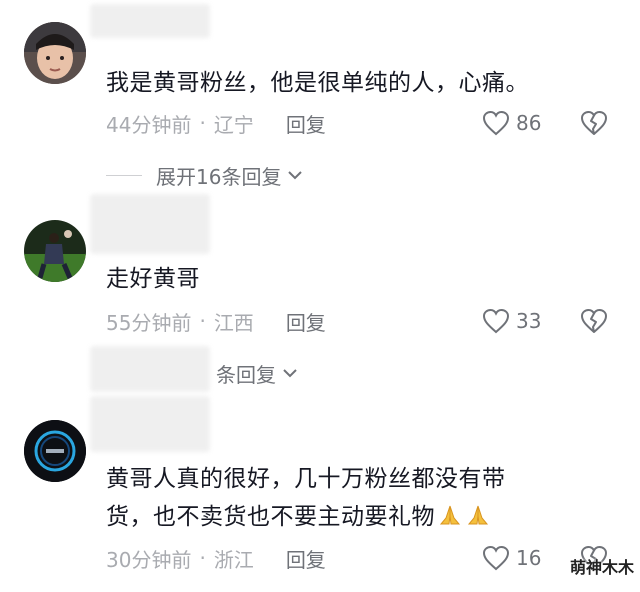 This screenshot has height=592, width=640. I want to click on comment-text: 走好黄哥, so click(153, 279).